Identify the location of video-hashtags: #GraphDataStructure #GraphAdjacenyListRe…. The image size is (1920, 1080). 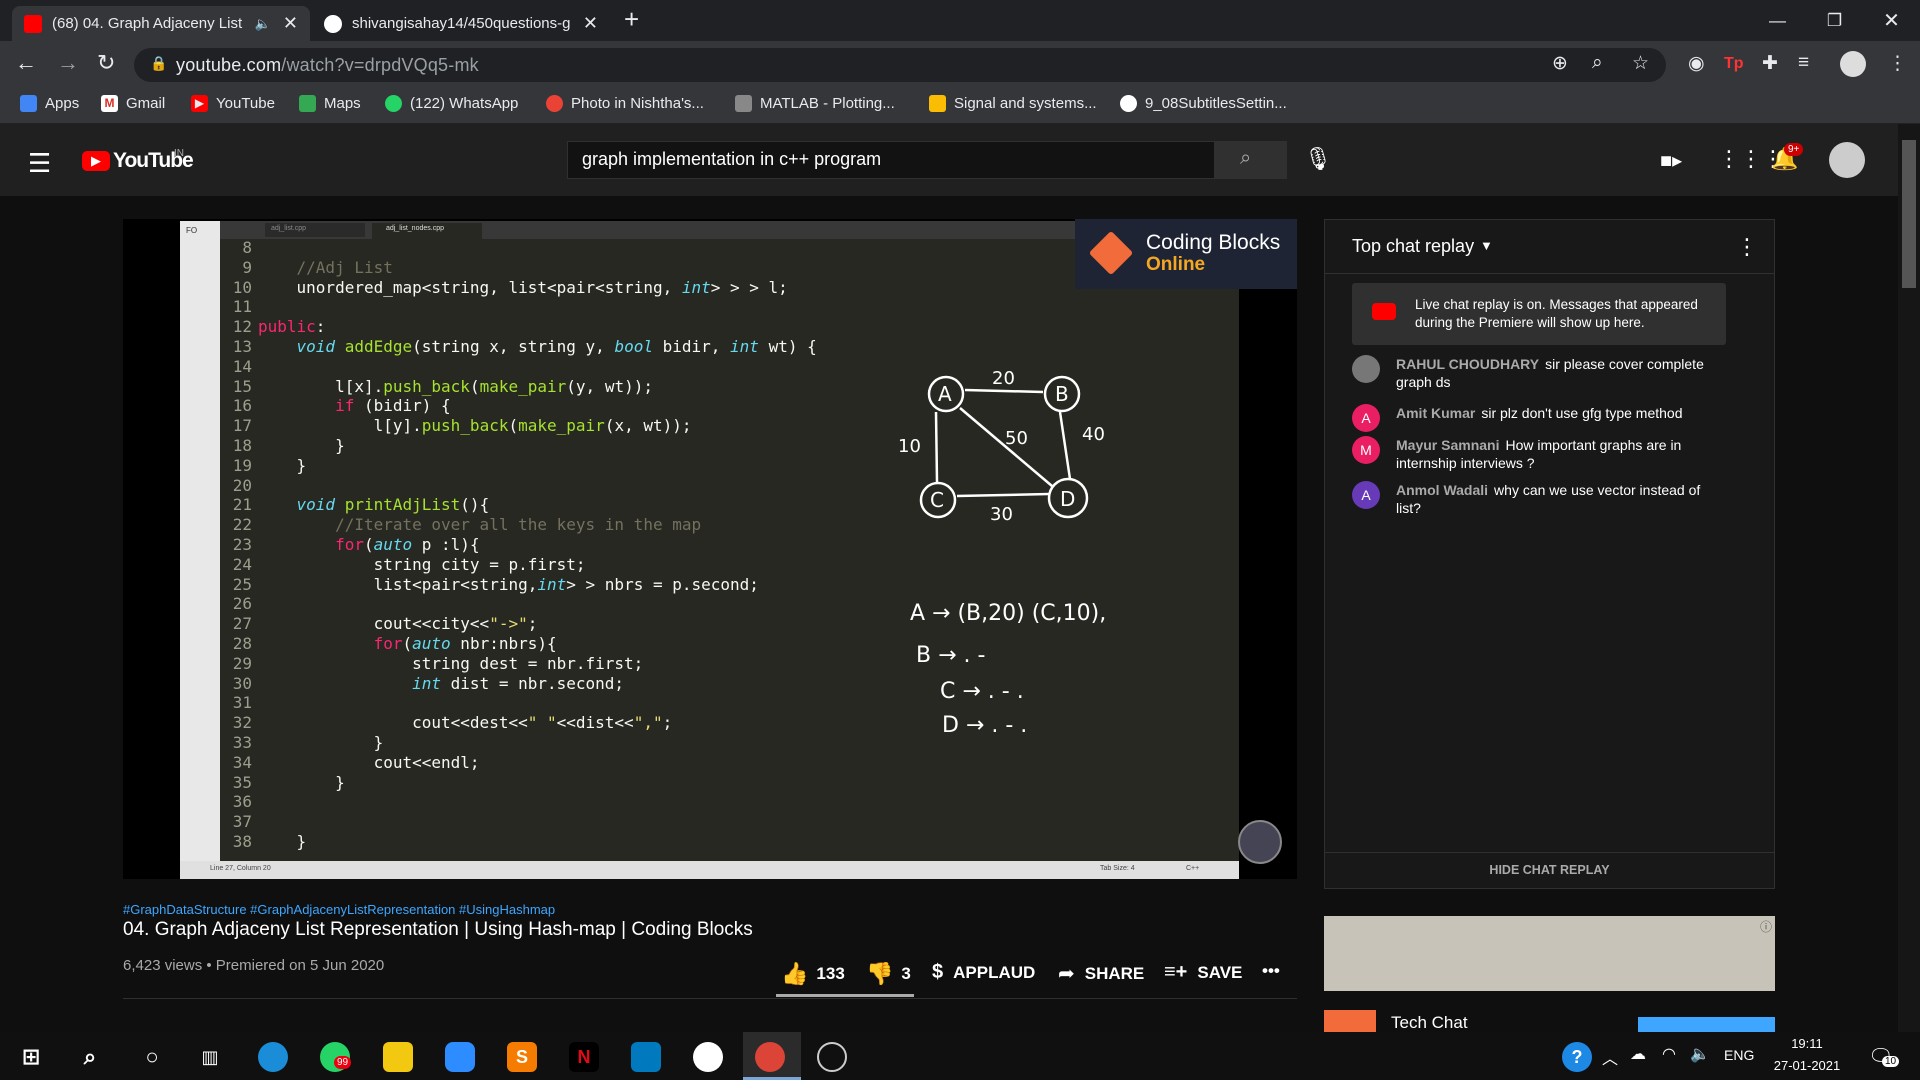
(339, 909).